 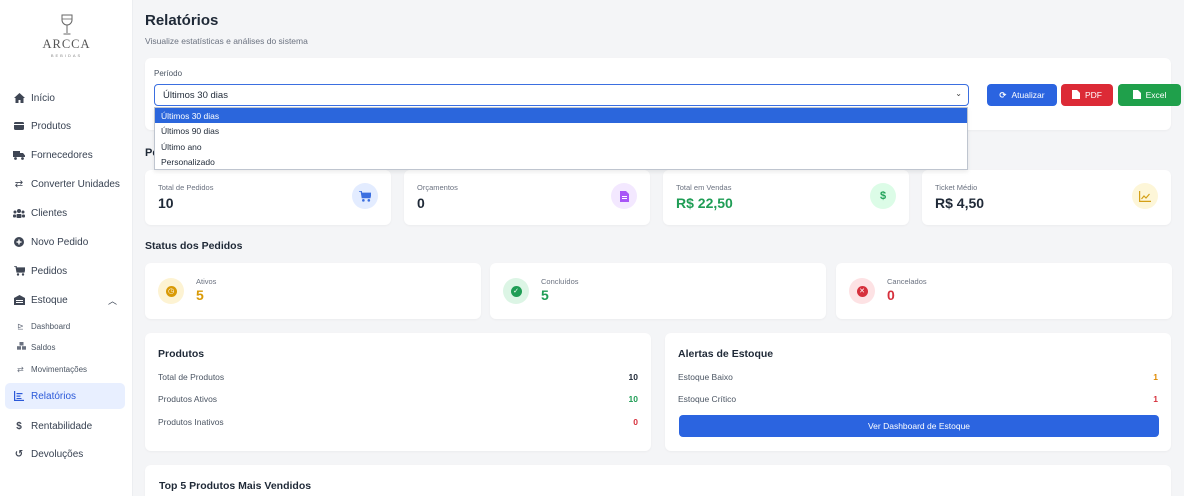 What do you see at coordinates (704, 203) in the screenshot?
I see `stat-value: R$ 22,50` at bounding box center [704, 203].